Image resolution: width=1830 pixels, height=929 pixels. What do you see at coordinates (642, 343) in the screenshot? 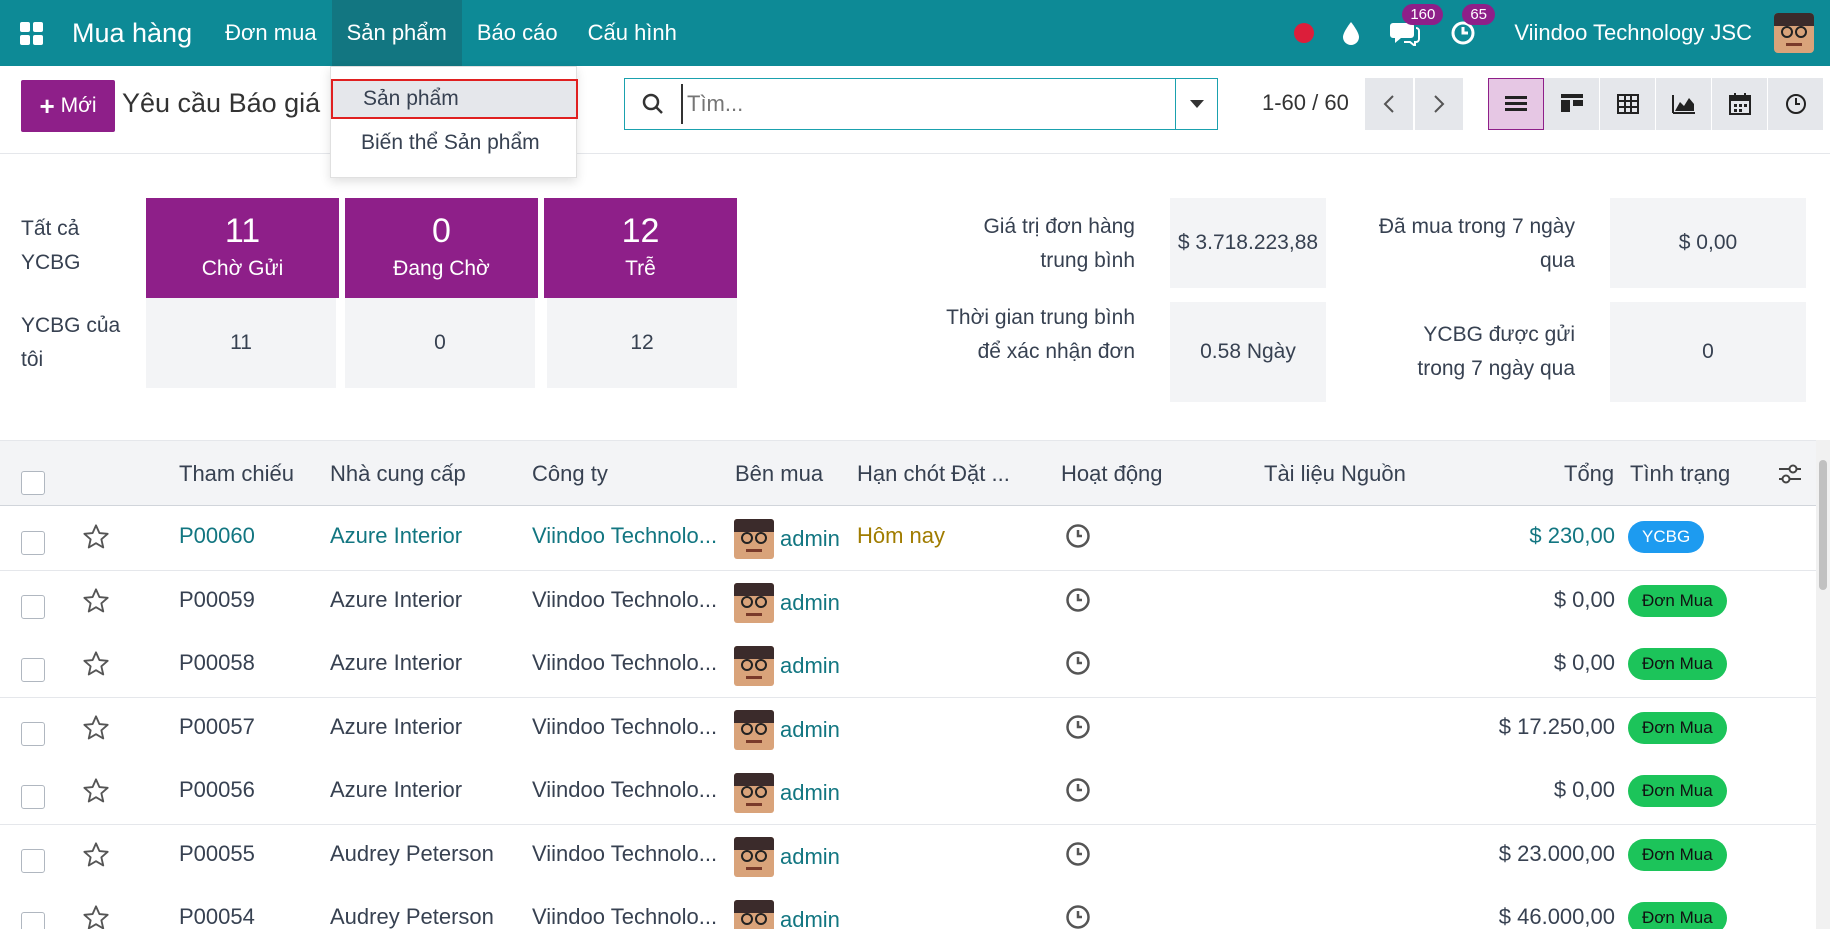
I see `my-late-count: 12` at bounding box center [642, 343].